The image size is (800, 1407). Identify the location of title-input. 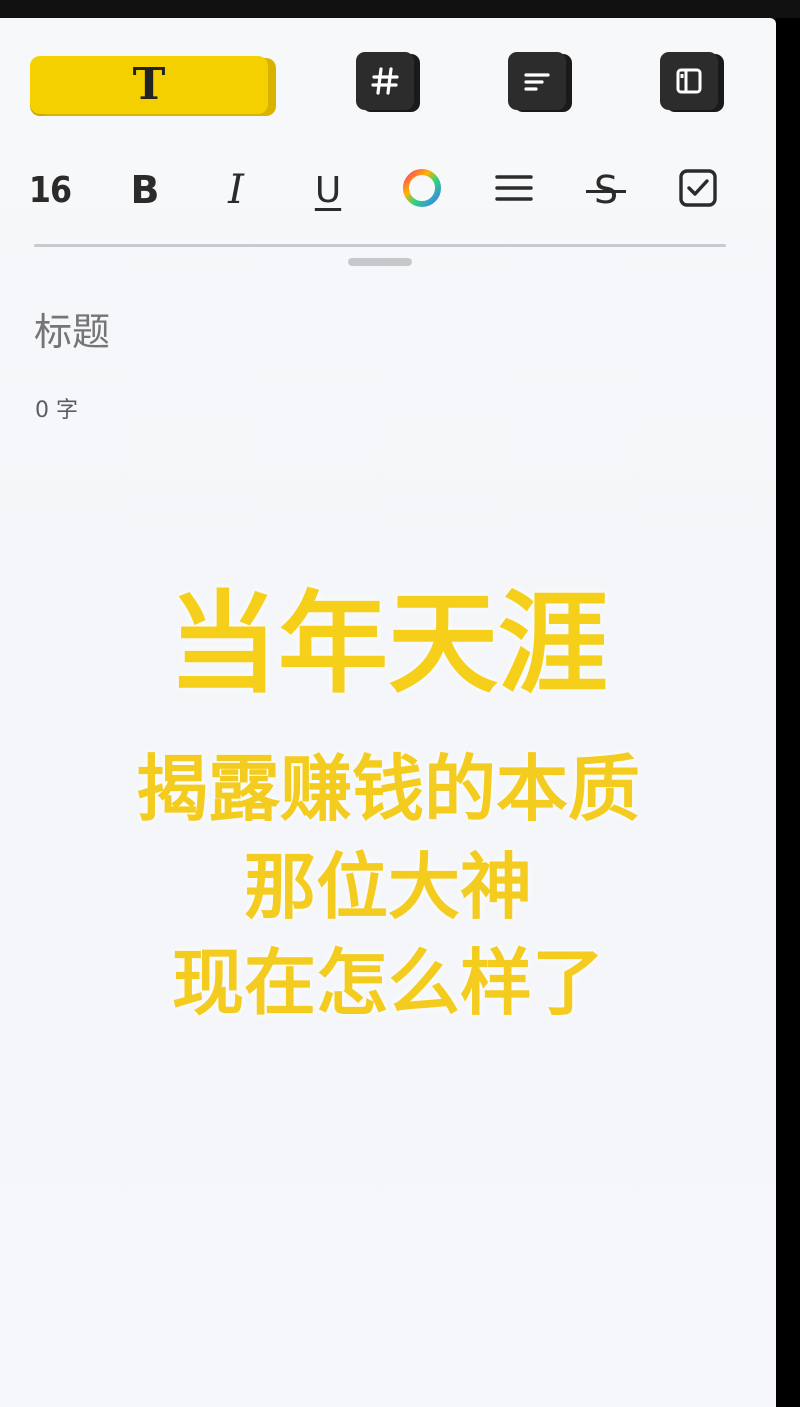
(334, 332).